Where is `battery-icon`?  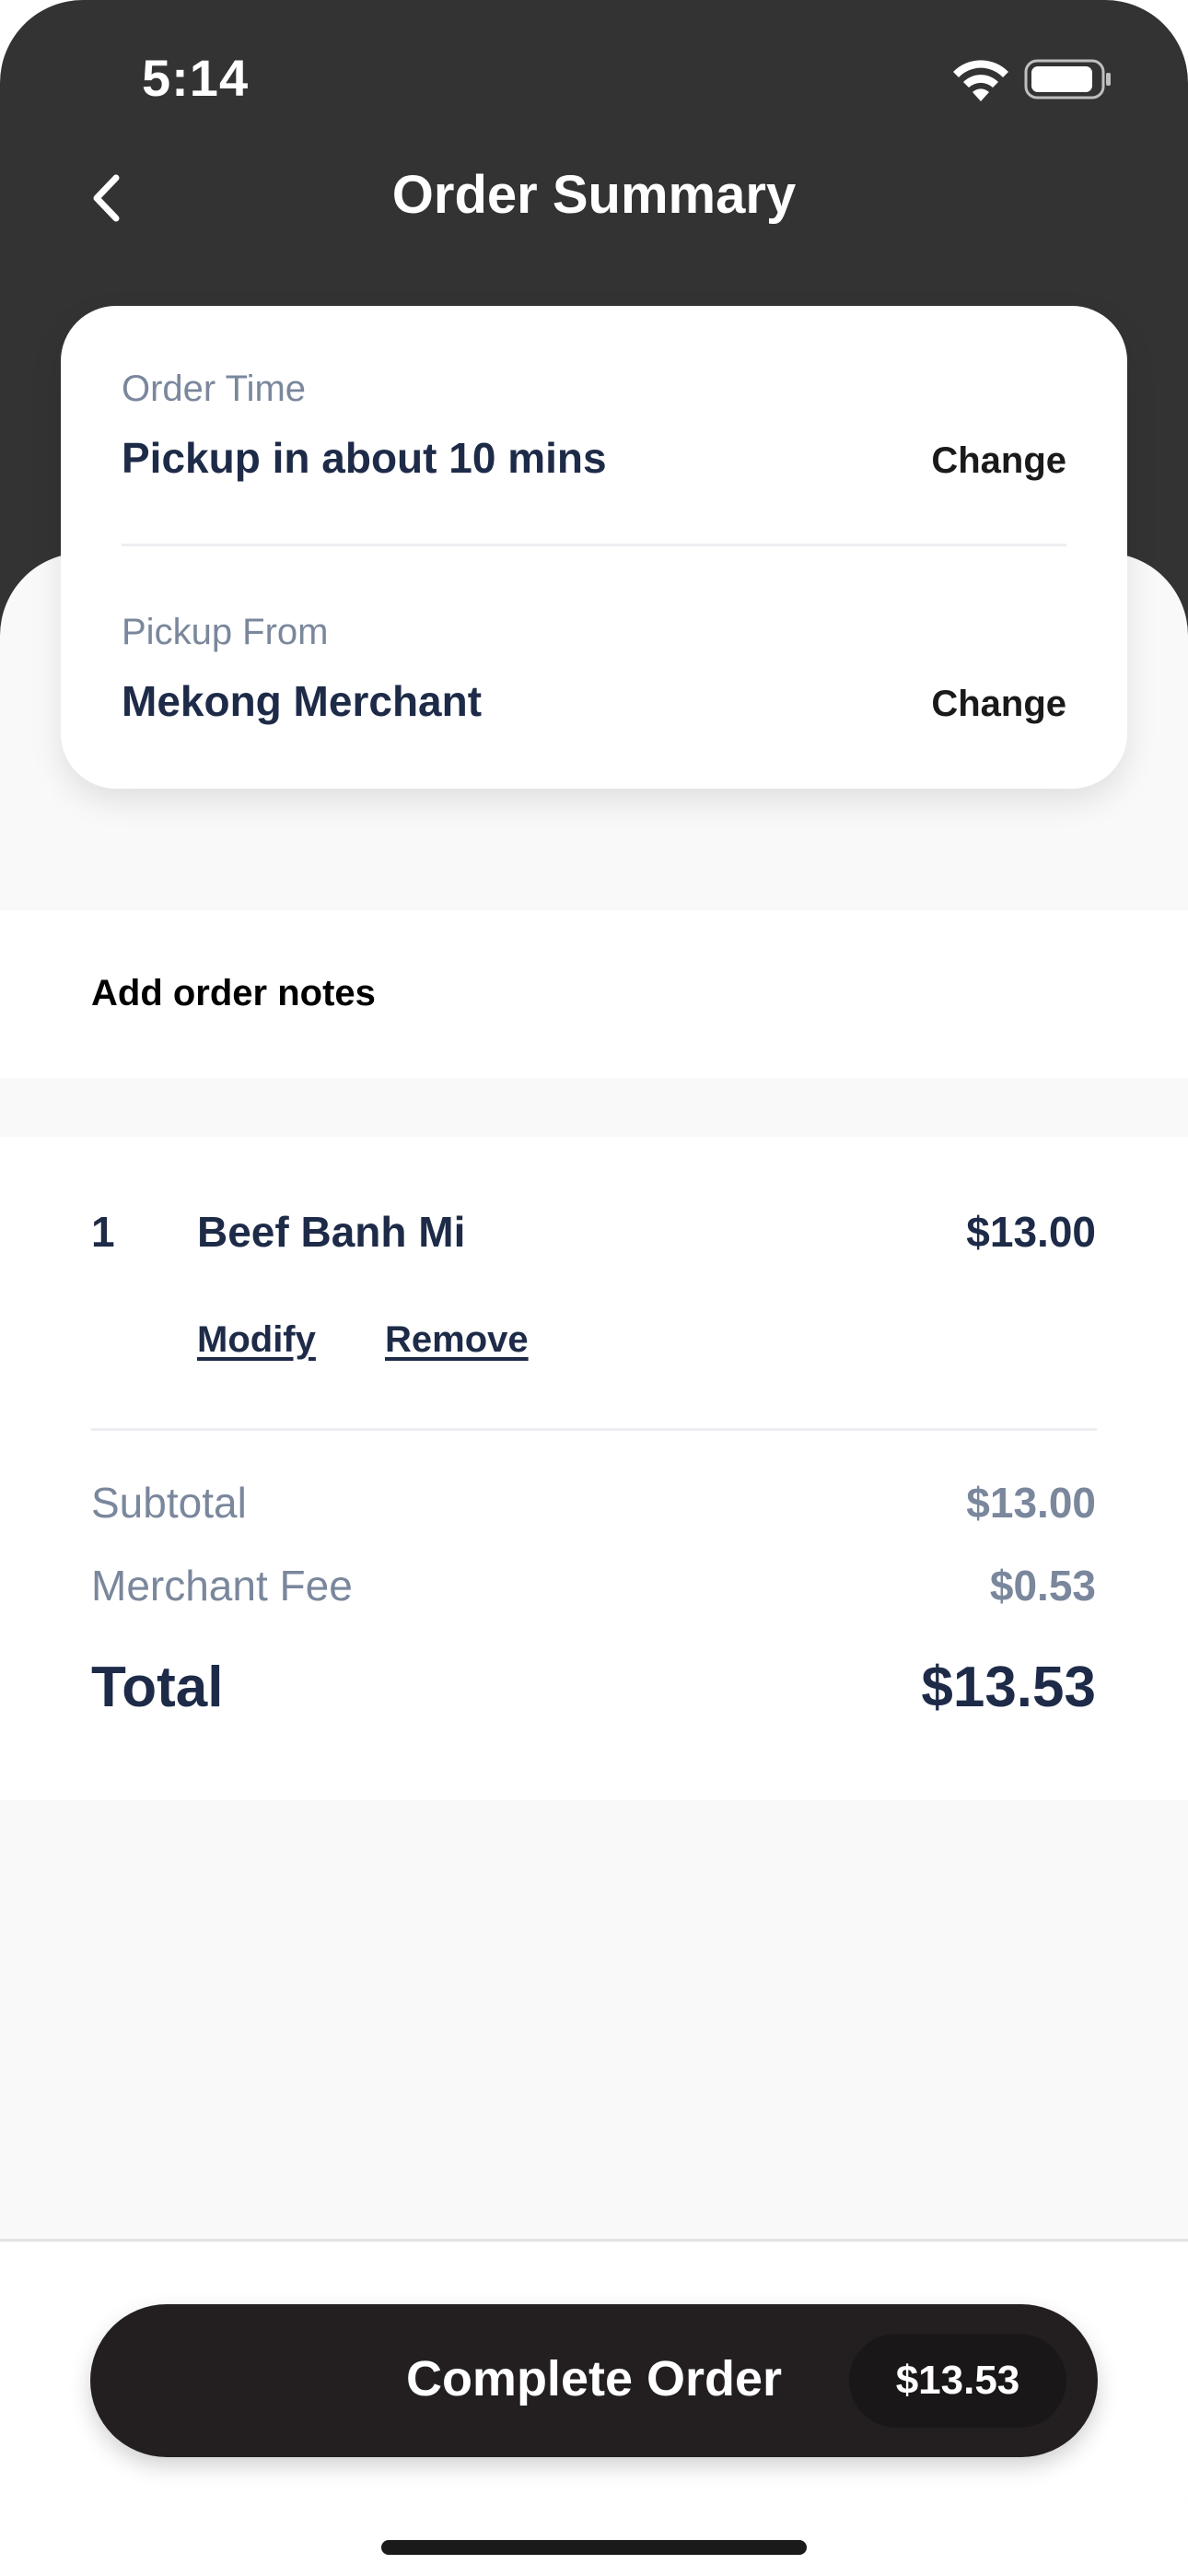 battery-icon is located at coordinates (1067, 79).